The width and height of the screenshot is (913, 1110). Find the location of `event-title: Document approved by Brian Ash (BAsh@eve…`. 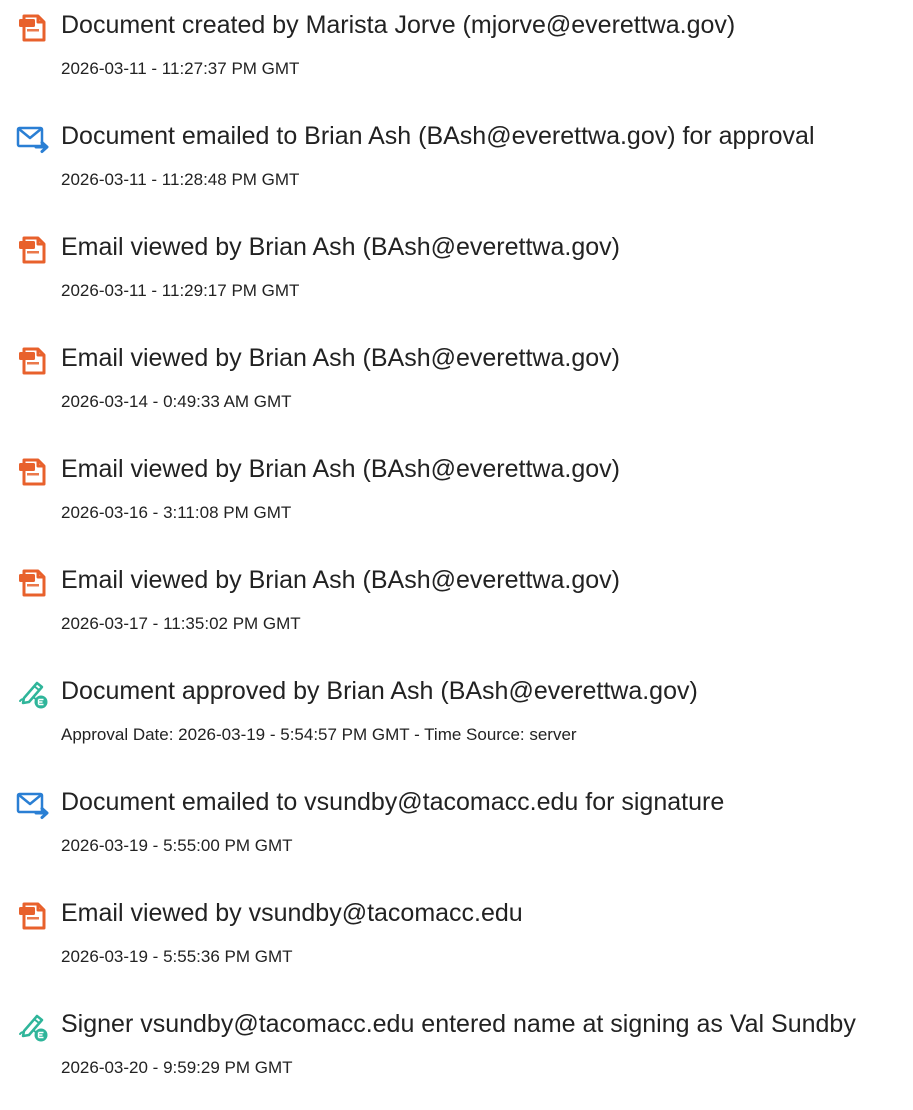

event-title: Document approved by Brian Ash (BAsh@eve… is located at coordinates (379, 691).